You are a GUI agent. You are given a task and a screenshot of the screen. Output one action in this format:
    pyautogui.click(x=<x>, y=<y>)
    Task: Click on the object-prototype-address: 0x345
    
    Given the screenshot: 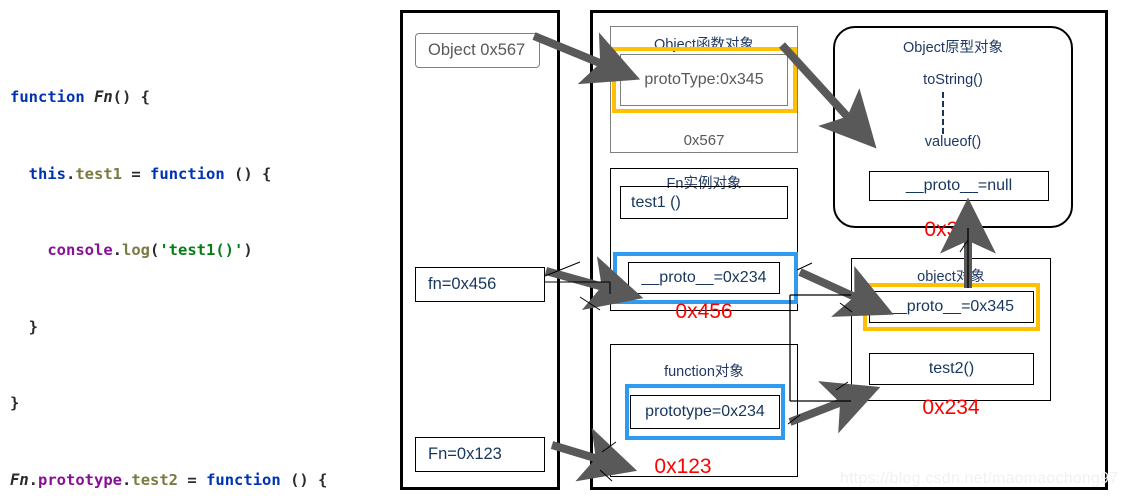 What is the action you would take?
    pyautogui.click(x=953, y=229)
    